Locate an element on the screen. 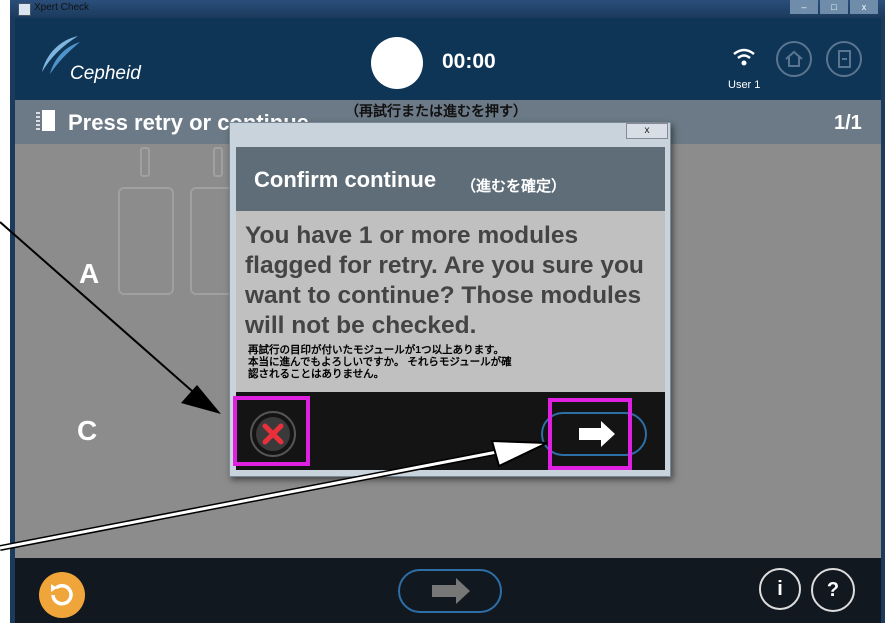 The width and height of the screenshot is (891, 626). exit-door-icon is located at coordinates (844, 59).